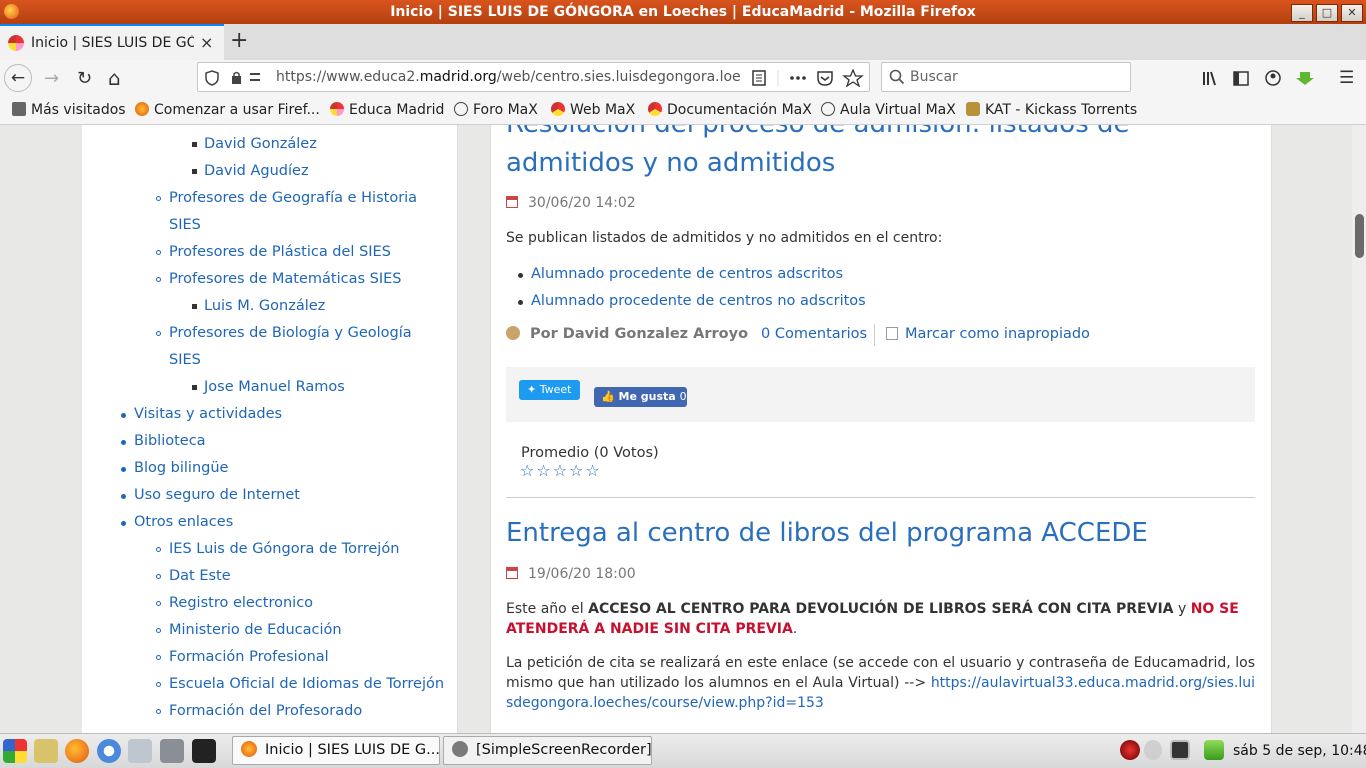 The height and width of the screenshot is (768, 1366). Describe the element at coordinates (759, 78) in the screenshot. I see `reader-view-icon` at that location.